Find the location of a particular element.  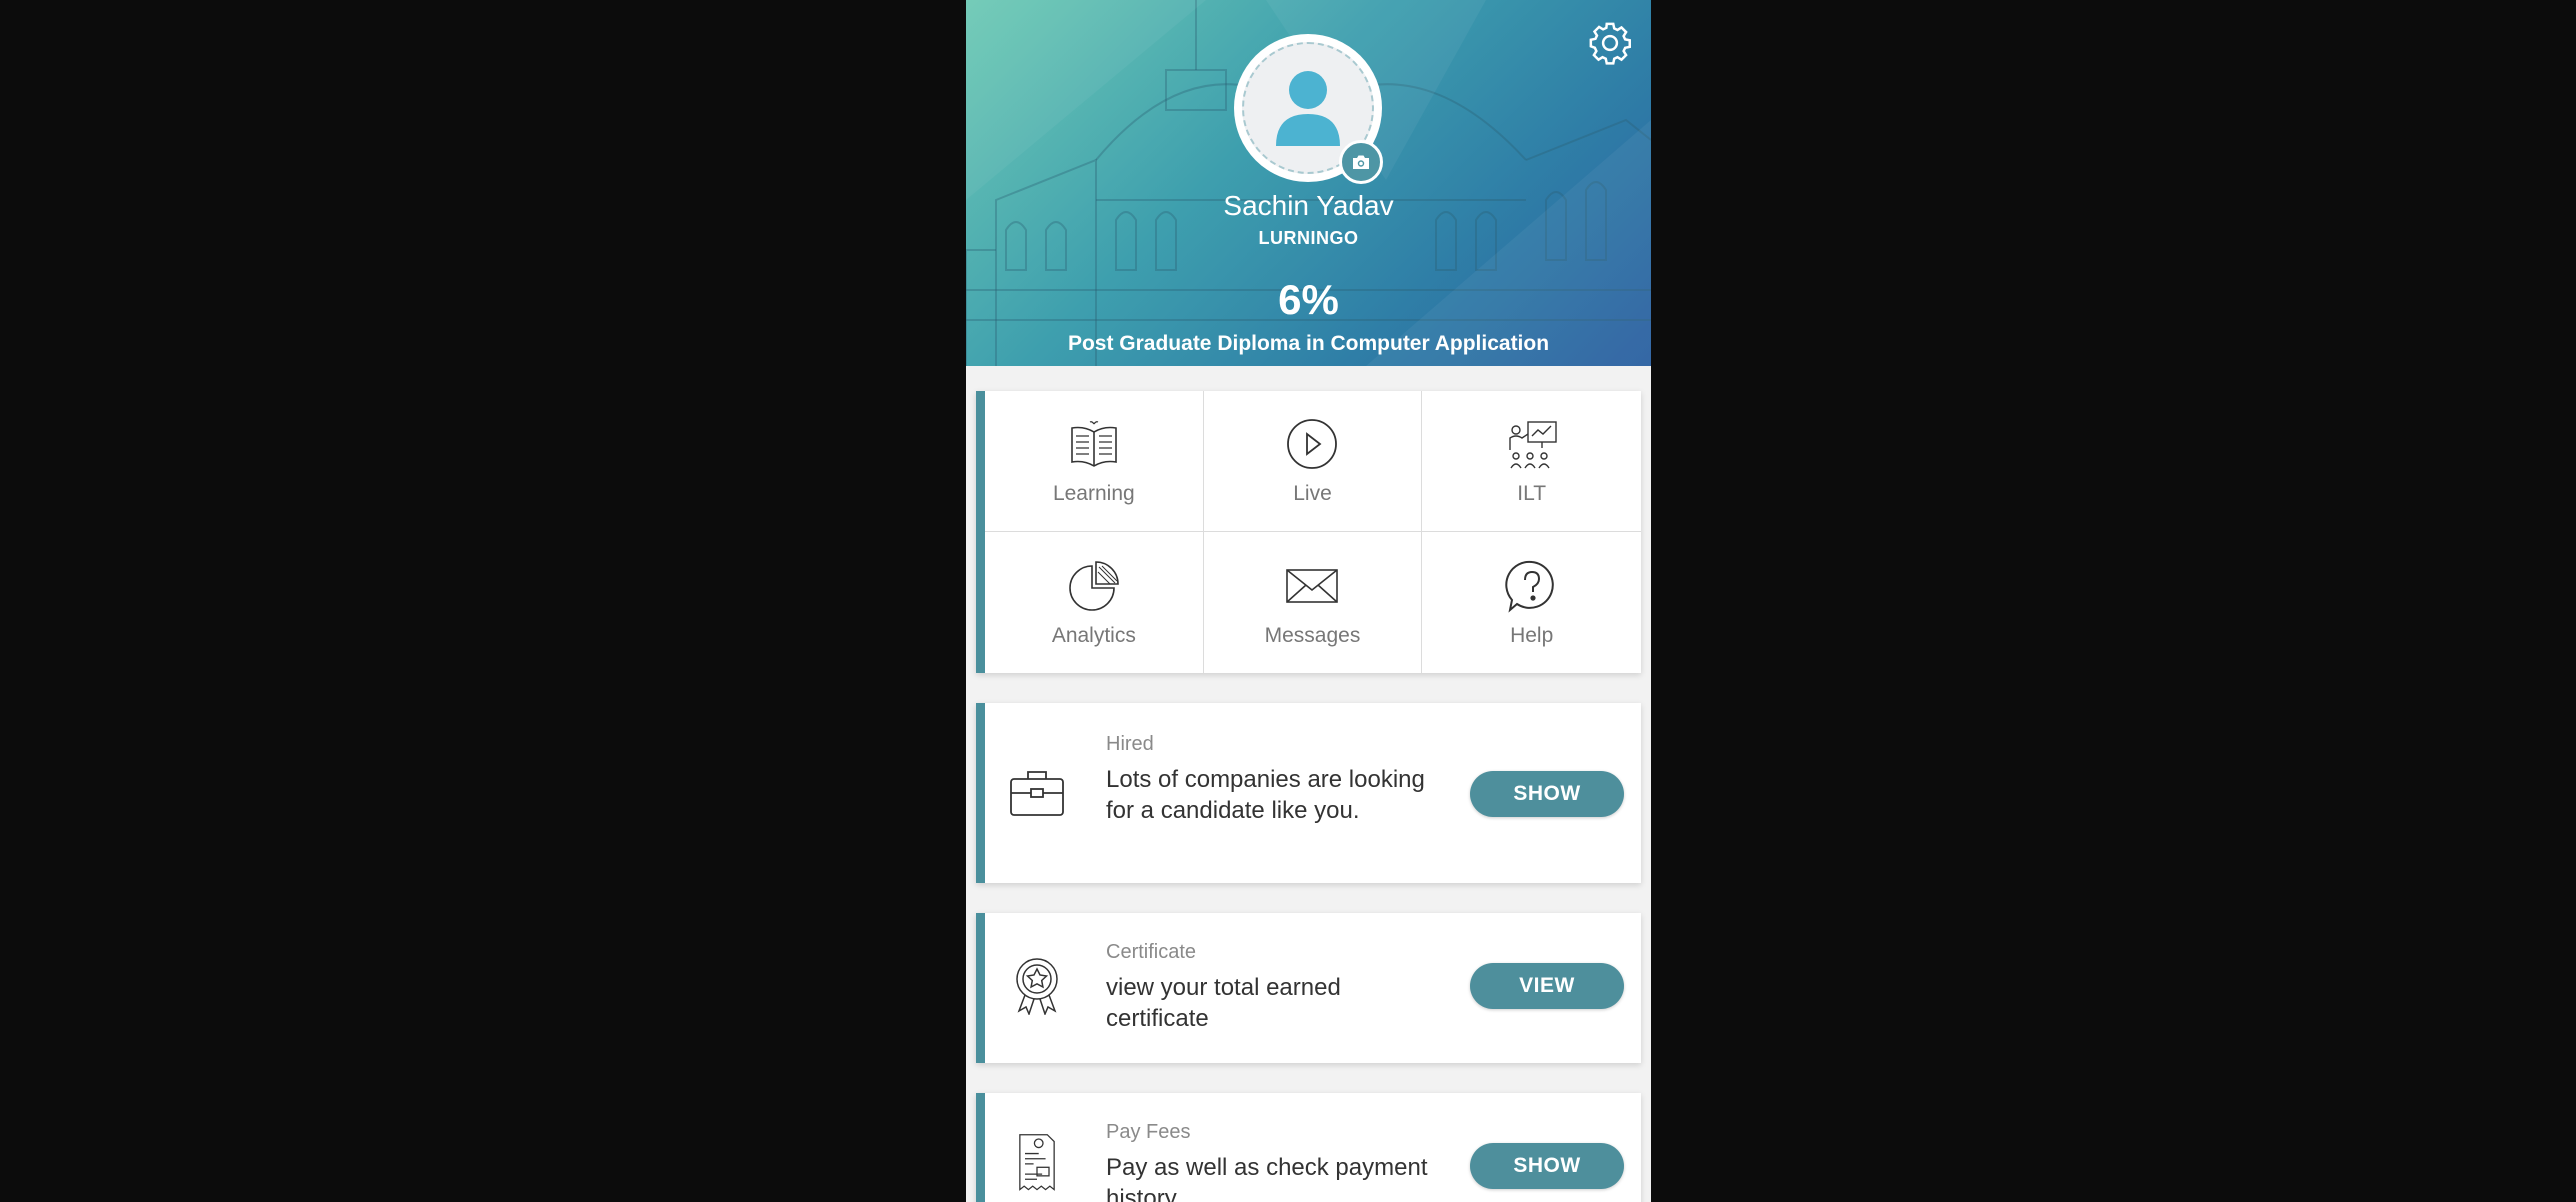

change-photo-button is located at coordinates (1361, 162).